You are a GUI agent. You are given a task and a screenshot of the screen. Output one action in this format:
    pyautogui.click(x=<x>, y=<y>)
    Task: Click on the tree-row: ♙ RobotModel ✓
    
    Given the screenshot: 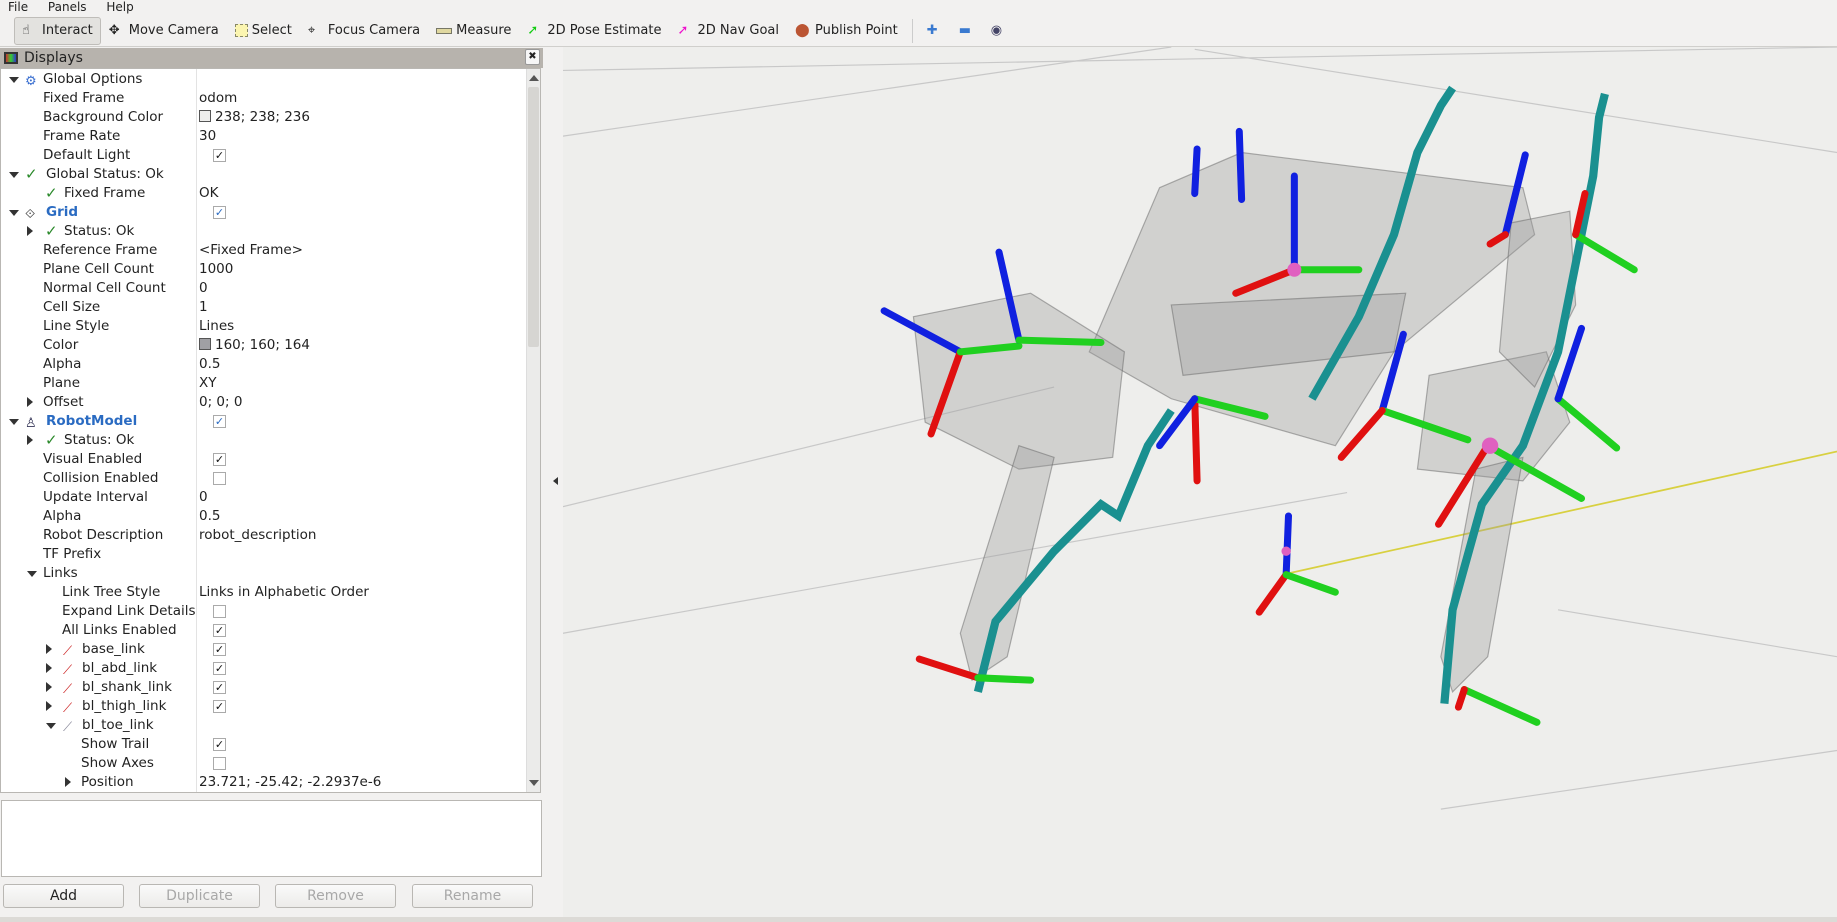 What is the action you would take?
    pyautogui.click(x=247, y=421)
    